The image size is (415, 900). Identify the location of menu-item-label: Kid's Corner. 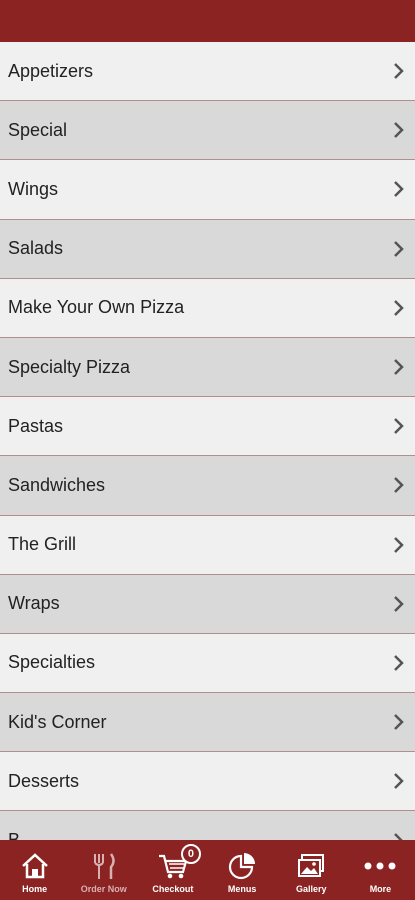
(57, 721).